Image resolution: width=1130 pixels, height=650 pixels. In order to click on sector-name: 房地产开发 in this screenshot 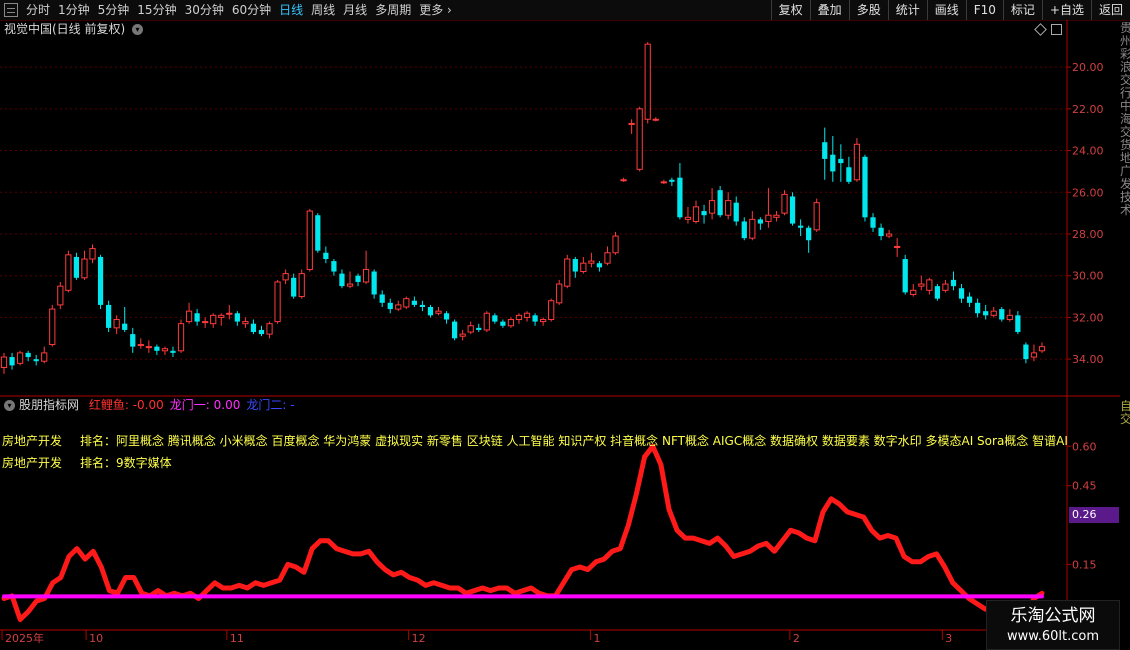, I will do `click(32, 441)`.